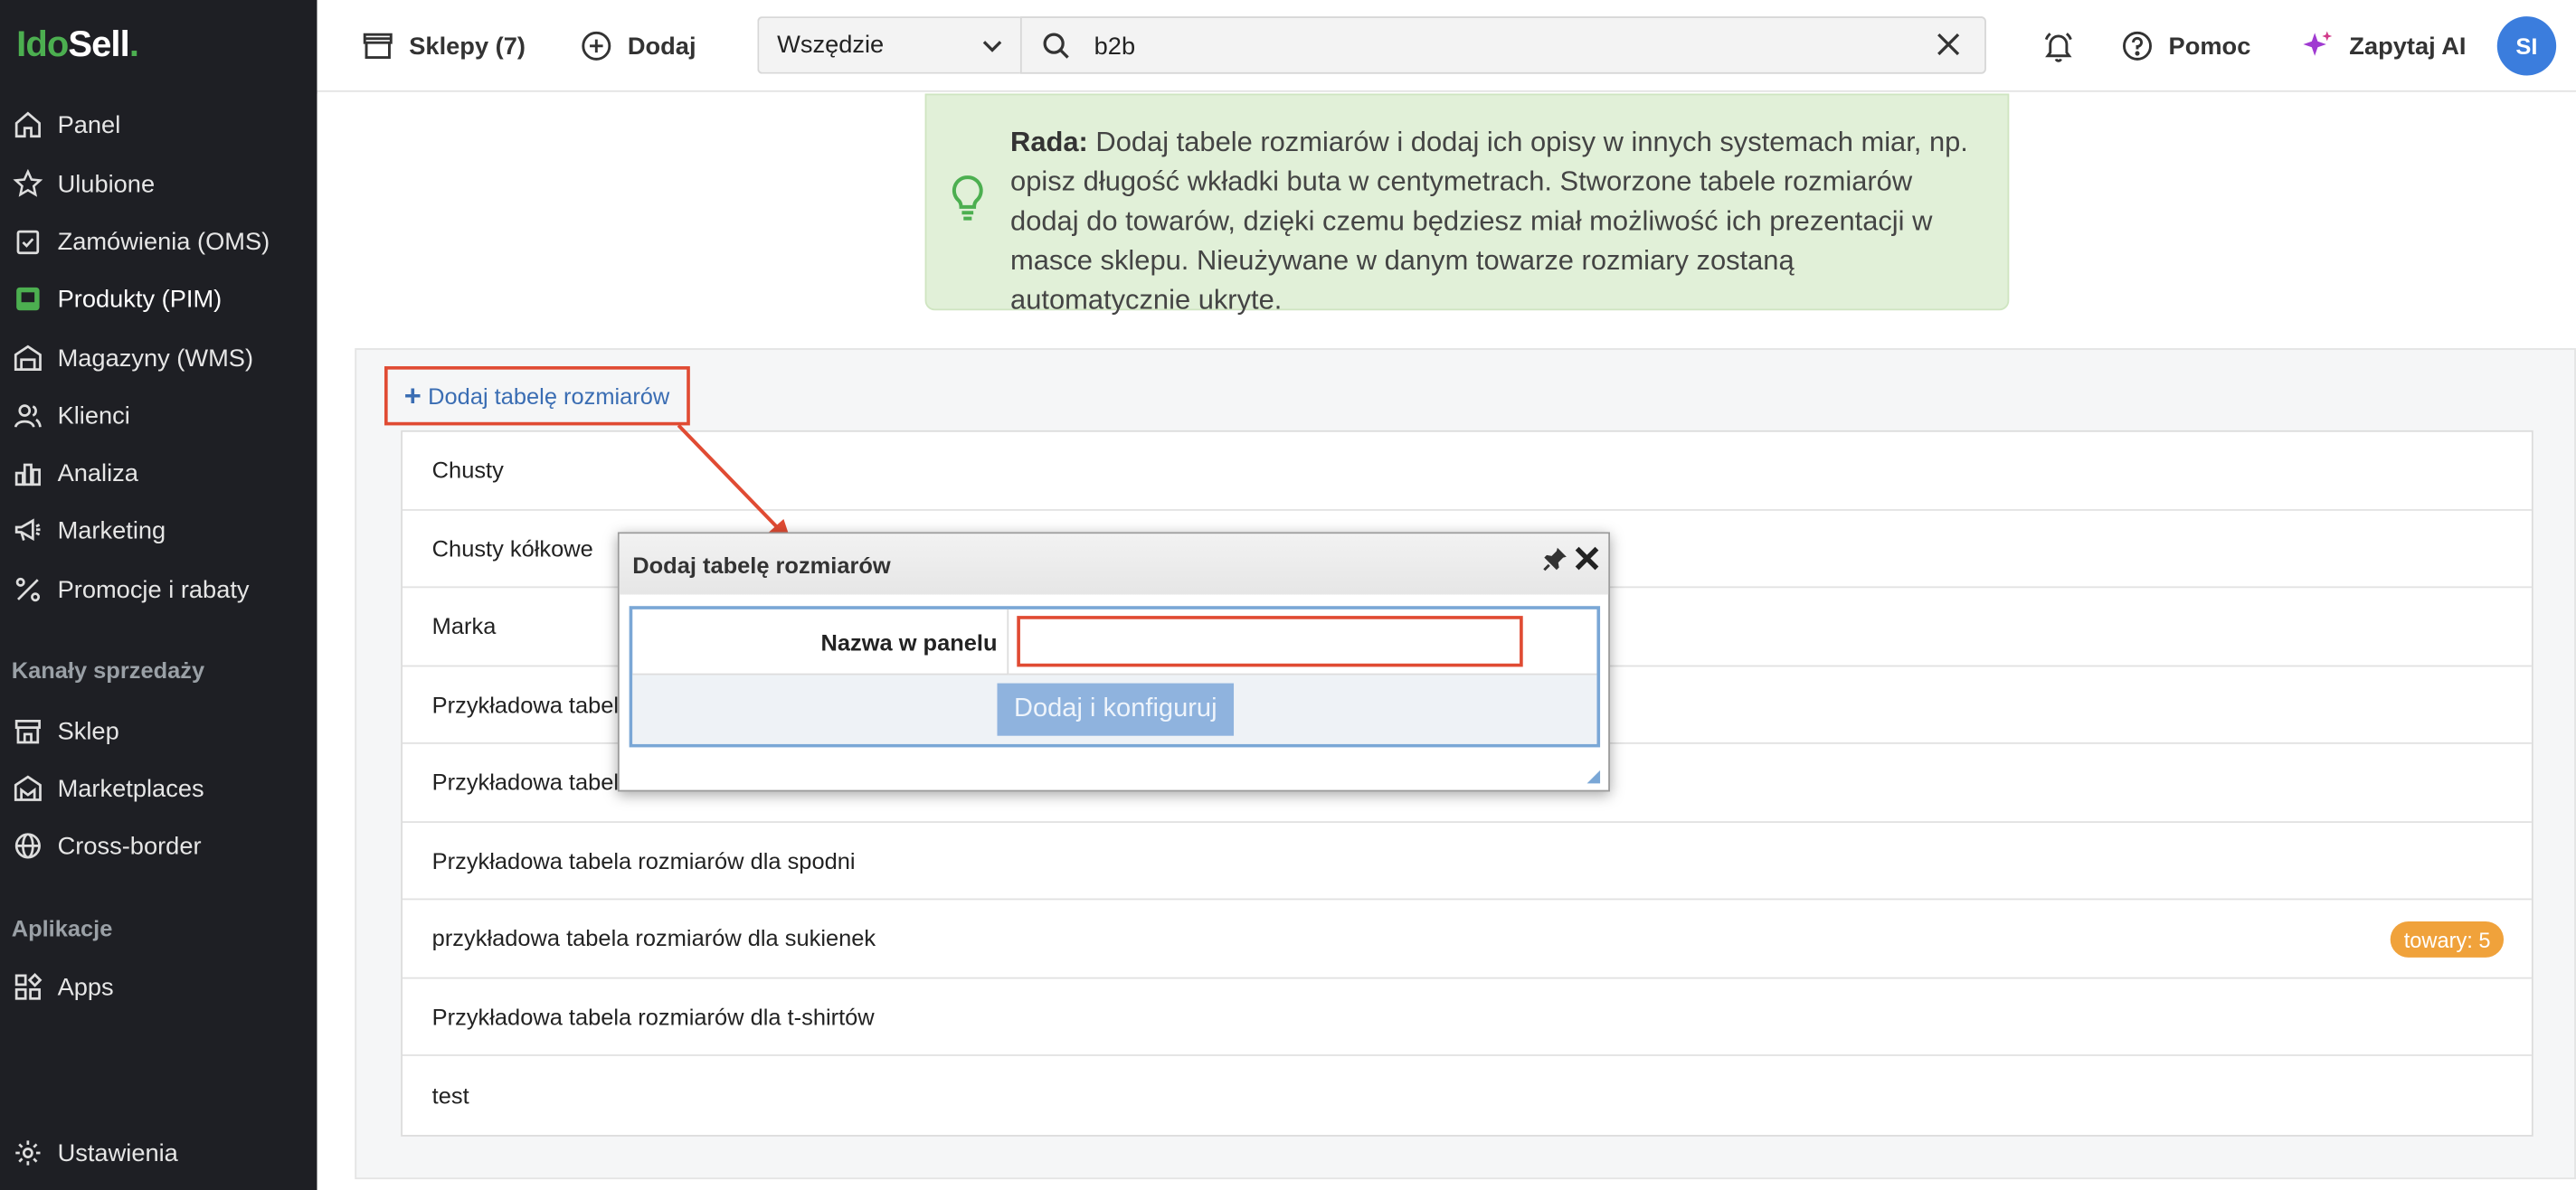 Image resolution: width=2576 pixels, height=1190 pixels. Describe the element at coordinates (1587, 558) in the screenshot. I see `close-icon` at that location.